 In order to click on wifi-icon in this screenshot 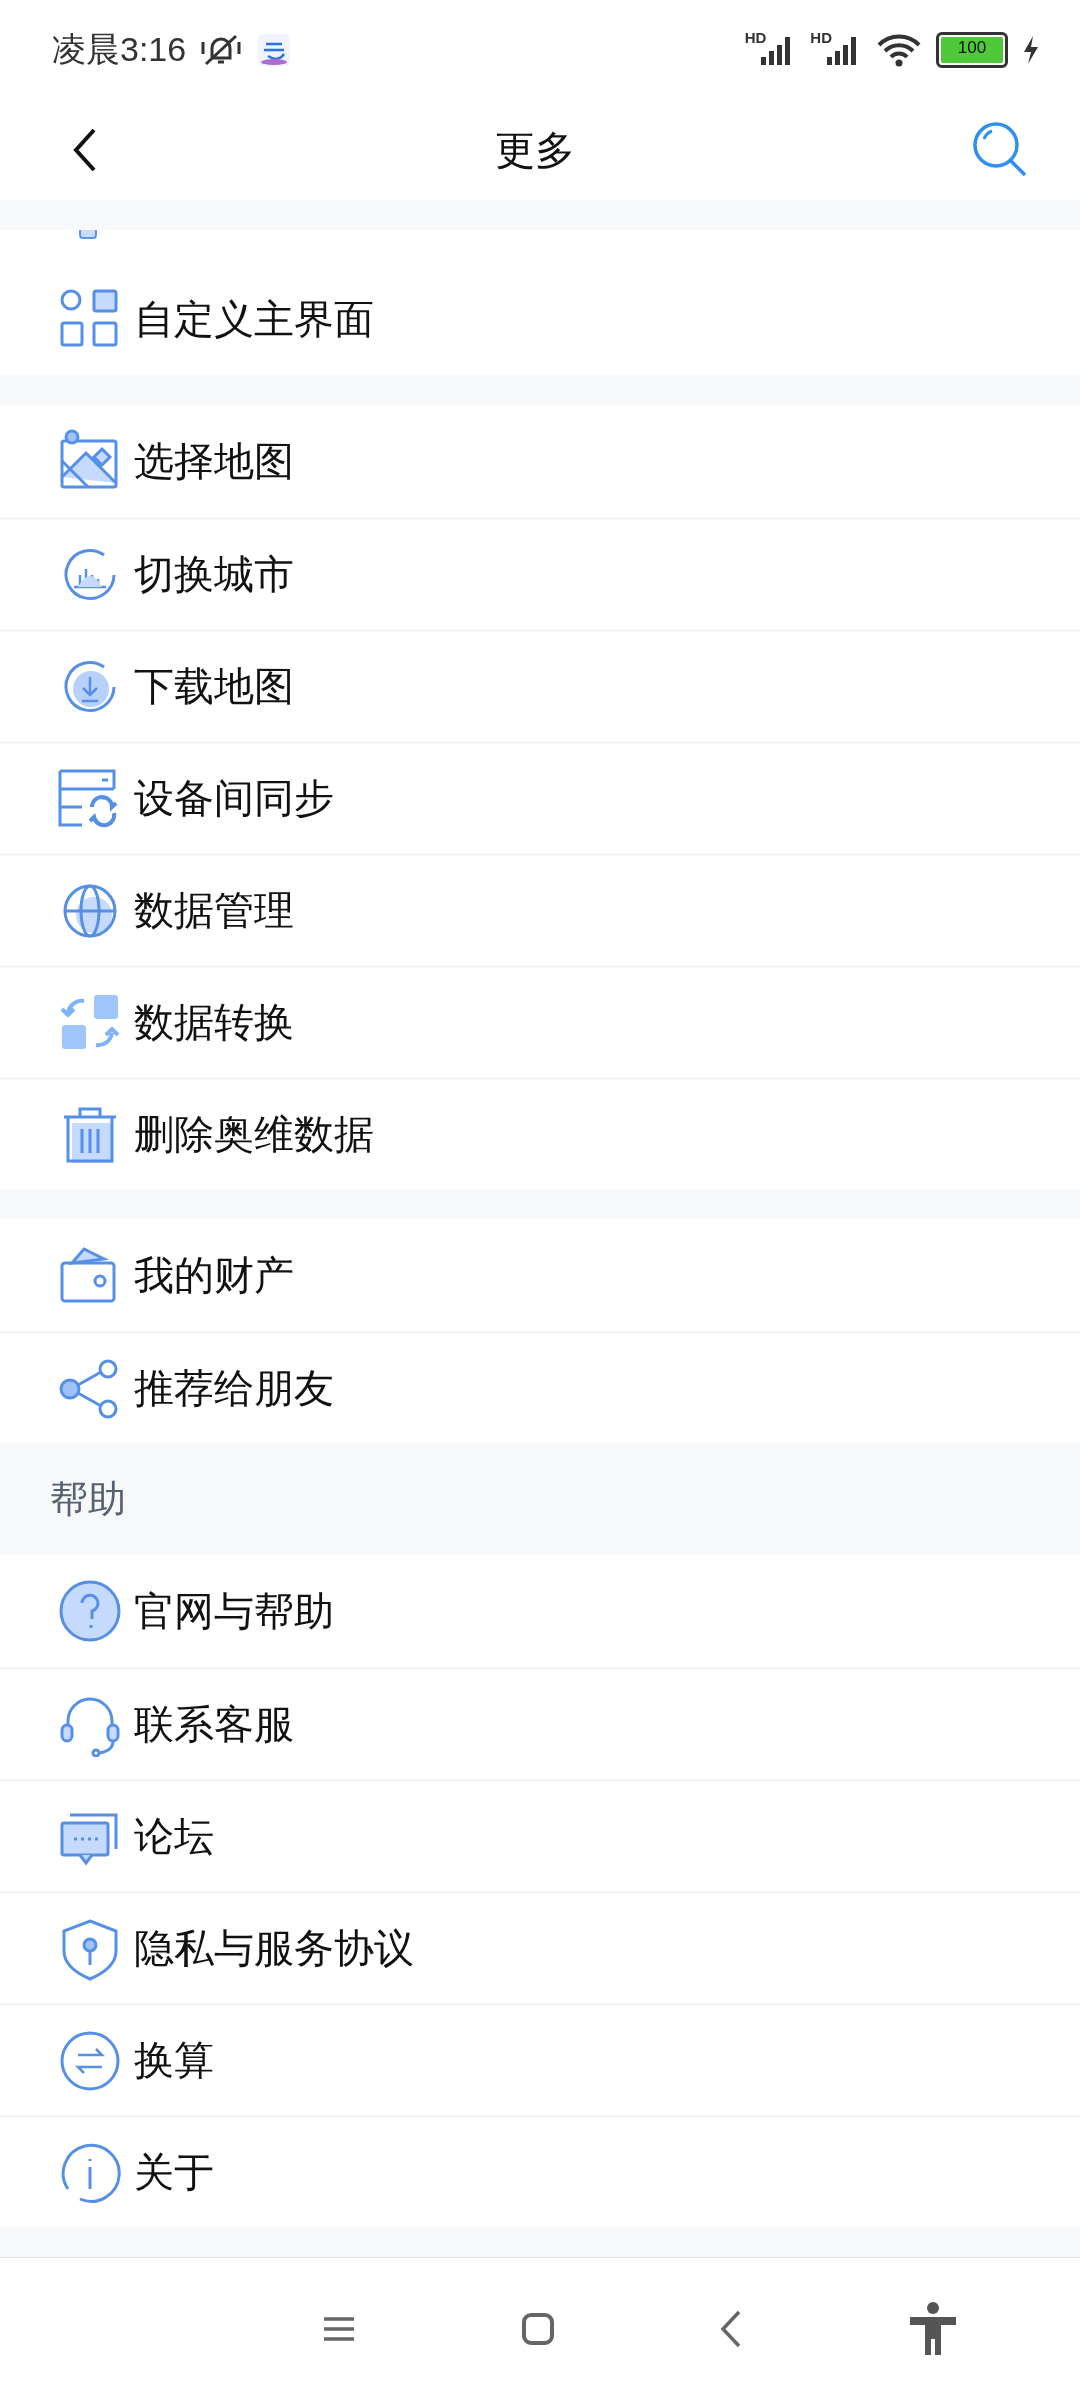, I will do `click(899, 50)`.